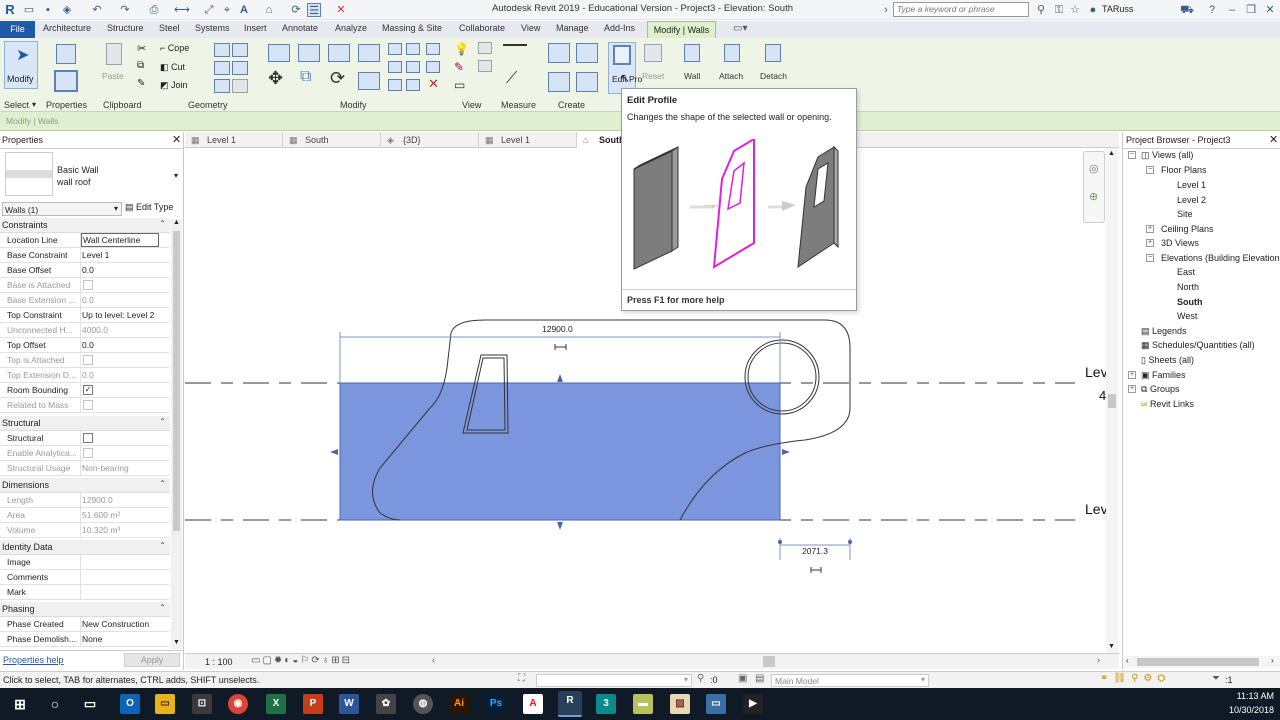 Image resolution: width=1280 pixels, height=720 pixels. I want to click on dimension-top-value: 12900.0, so click(557, 329).